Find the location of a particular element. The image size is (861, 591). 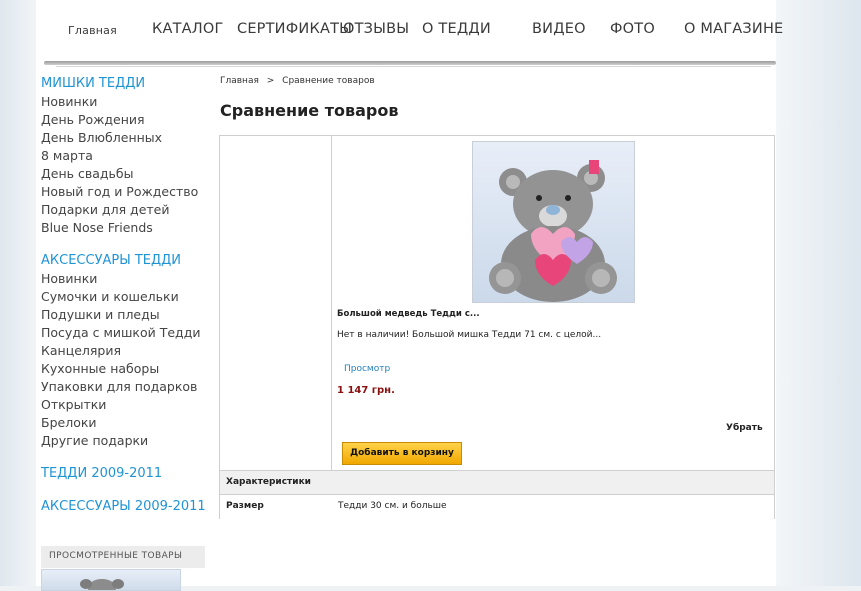

nav-reviews: ОТЗЫВЫ is located at coordinates (376, 29).